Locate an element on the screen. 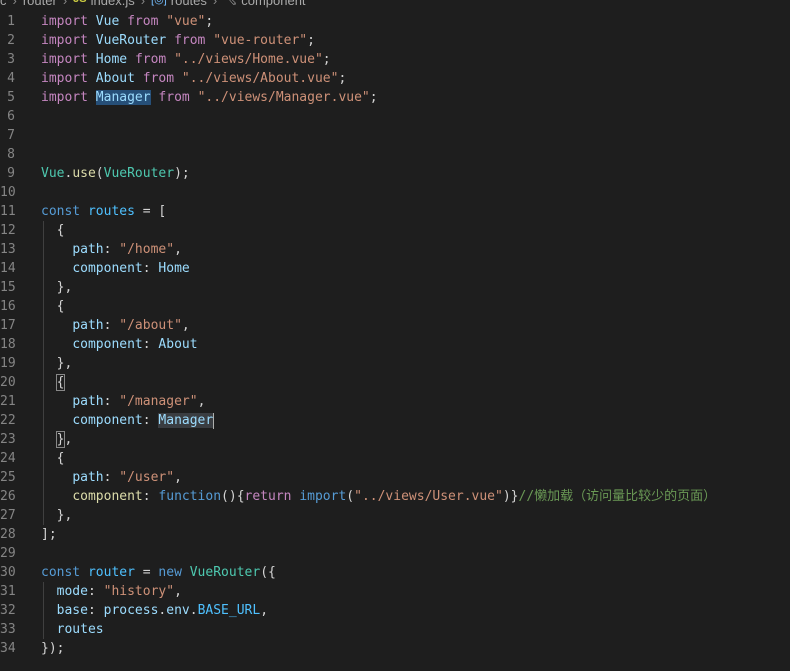 The image size is (790, 671). code-line: 12 { is located at coordinates (395, 230).